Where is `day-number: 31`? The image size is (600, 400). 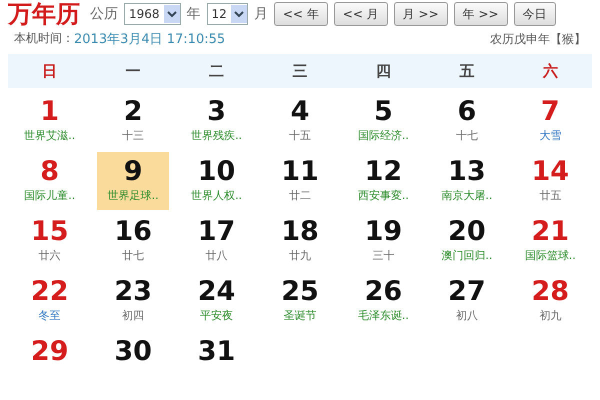
day-number: 31 is located at coordinates (217, 352).